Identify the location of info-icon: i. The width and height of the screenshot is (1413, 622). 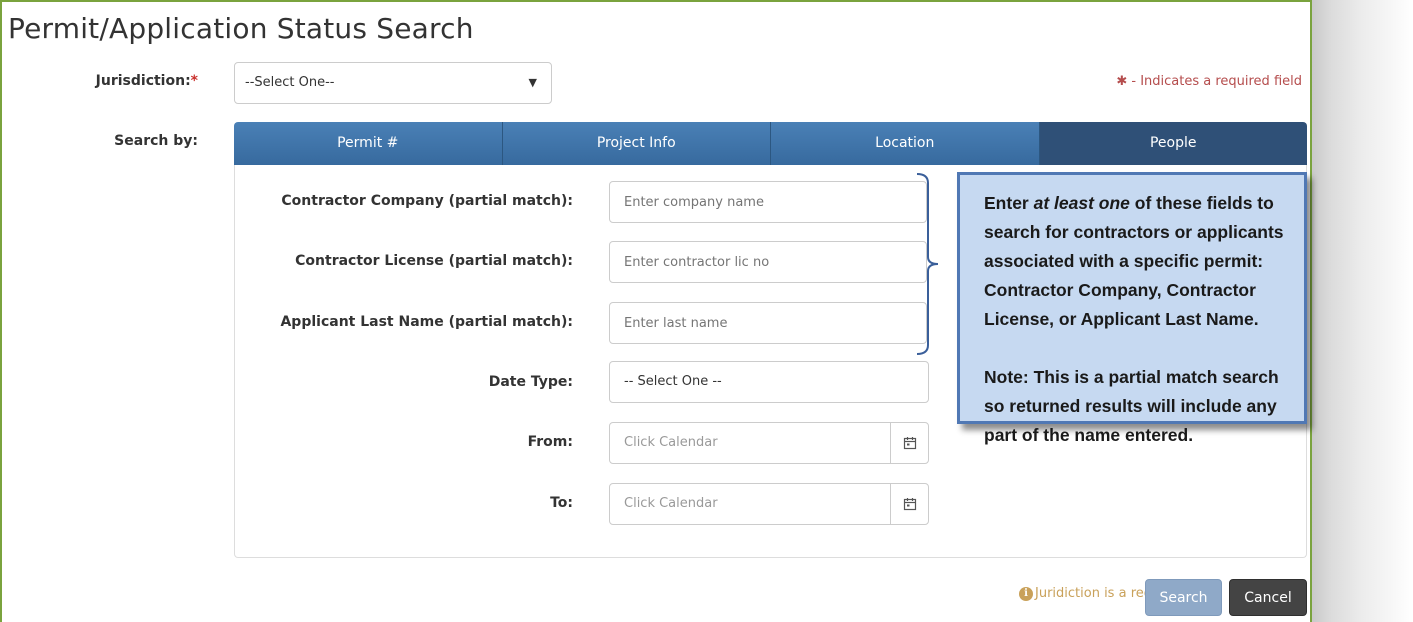
(1026, 593).